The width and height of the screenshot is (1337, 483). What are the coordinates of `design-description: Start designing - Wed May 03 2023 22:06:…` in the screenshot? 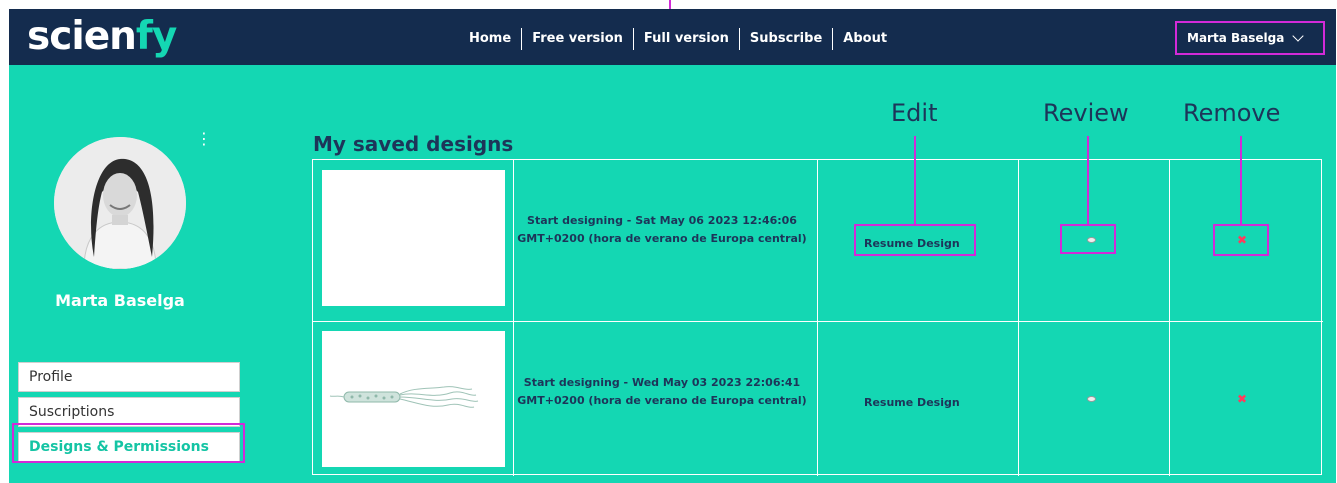 It's located at (662, 391).